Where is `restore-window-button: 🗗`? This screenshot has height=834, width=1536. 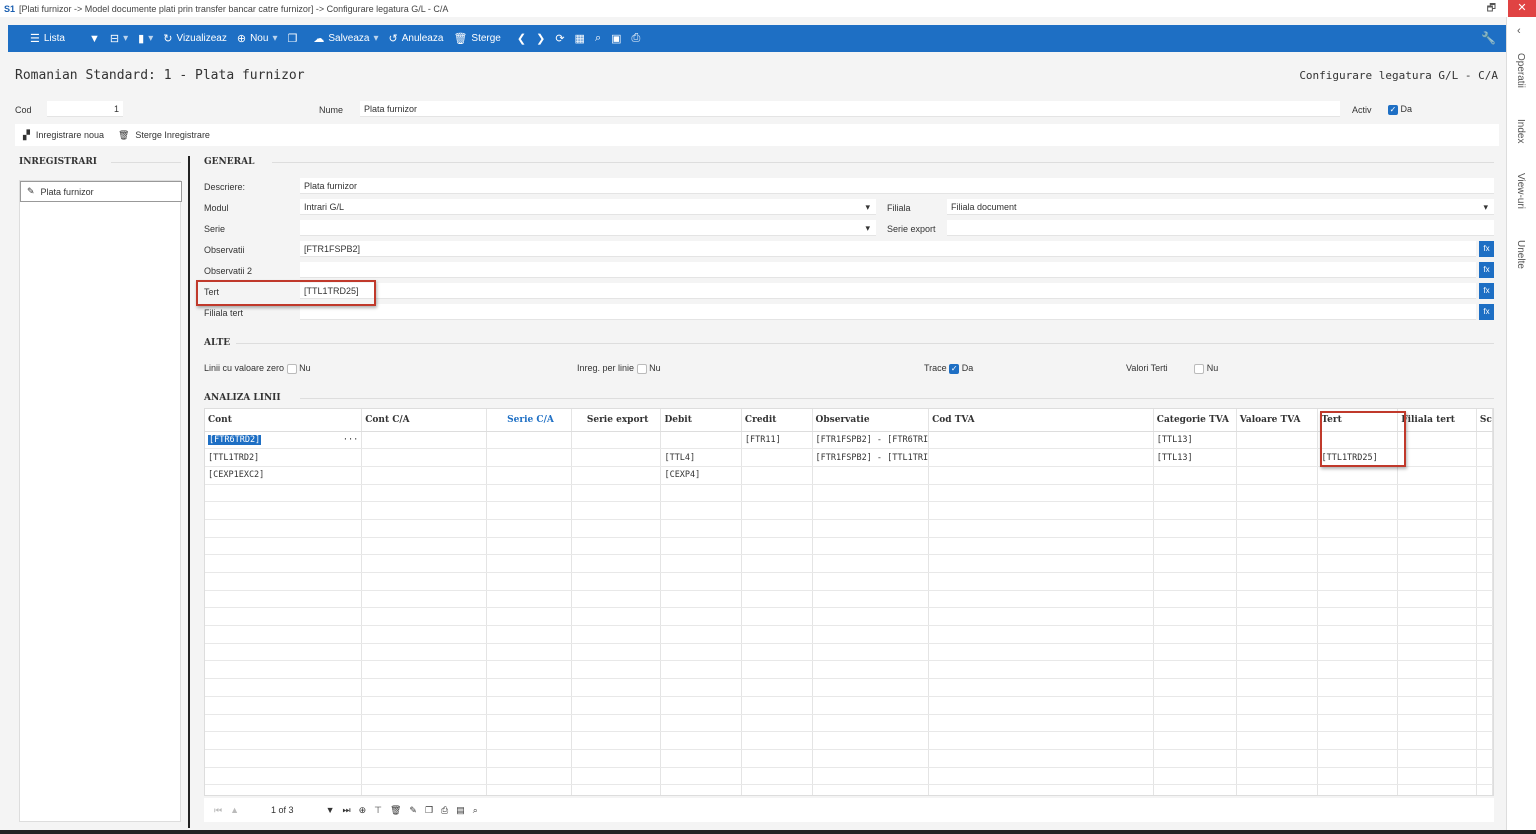
restore-window-button: 🗗 is located at coordinates (1491, 9).